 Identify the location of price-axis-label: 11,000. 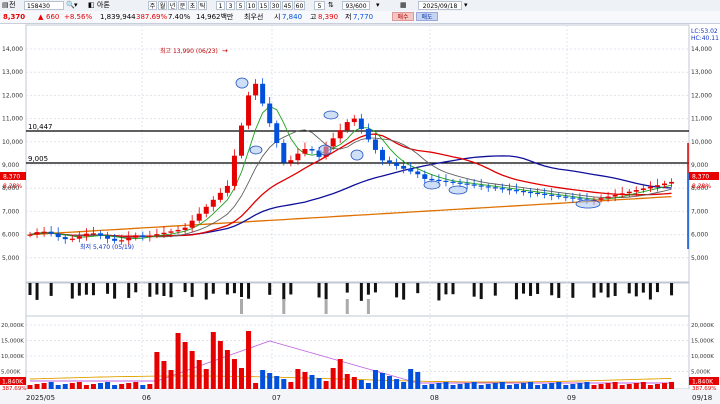
(701, 119).